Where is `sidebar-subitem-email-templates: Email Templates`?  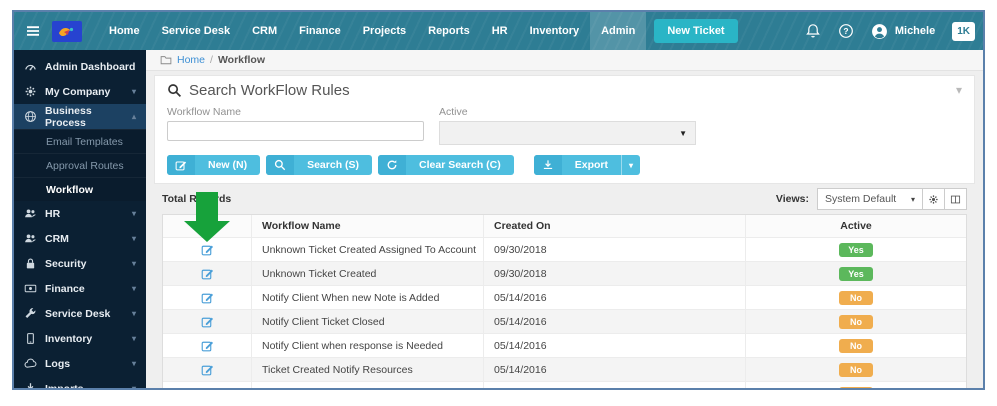 sidebar-subitem-email-templates: Email Templates is located at coordinates (80, 141).